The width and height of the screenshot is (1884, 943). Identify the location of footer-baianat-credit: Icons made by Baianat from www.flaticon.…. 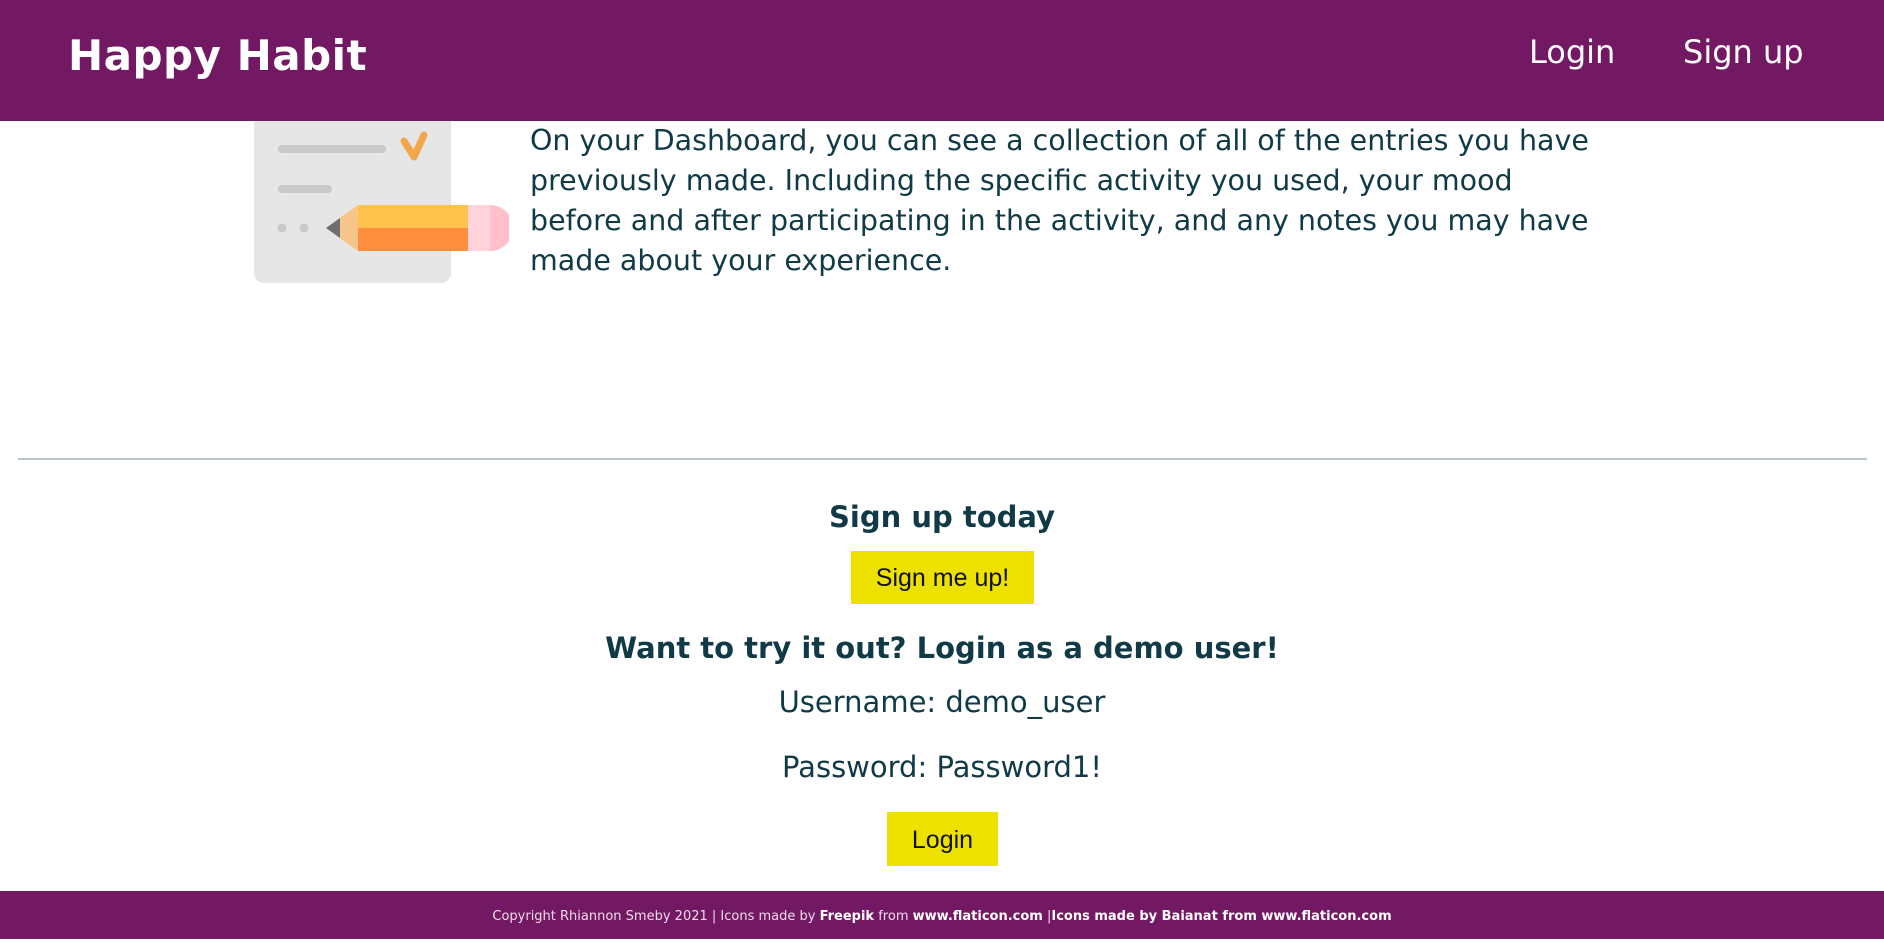
(1221, 916).